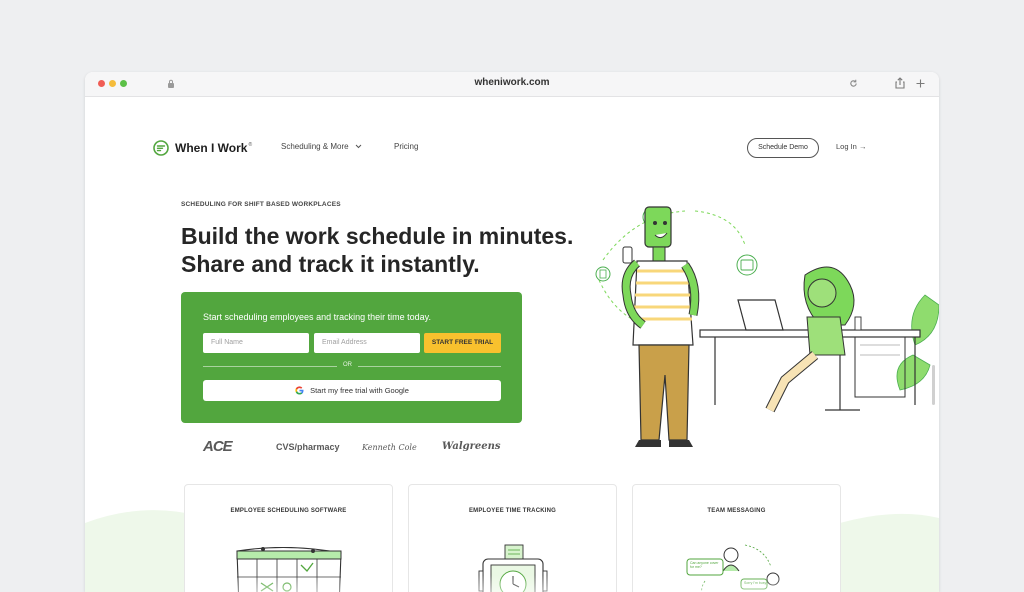 This screenshot has width=1024, height=592. I want to click on feature-title: EMPLOYEE SCHEDULING SOFTWARE, so click(288, 511).